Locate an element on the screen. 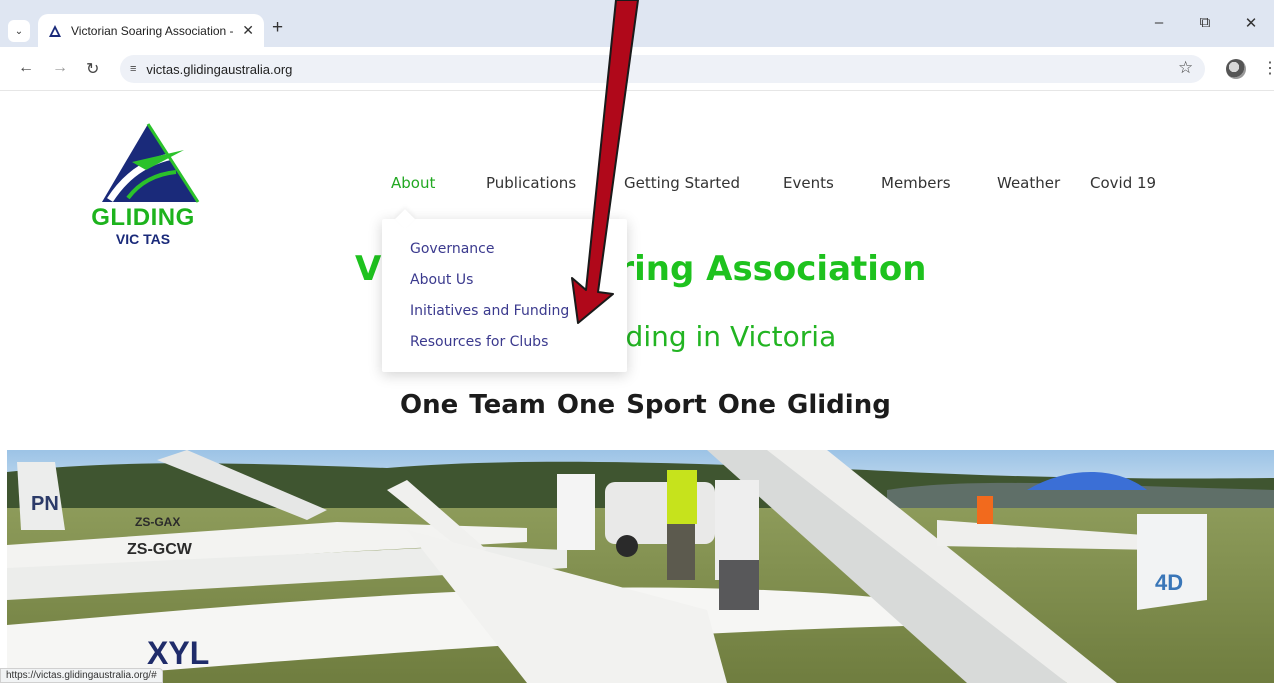  tagline: One Team One Sport One Gliding is located at coordinates (645, 405).